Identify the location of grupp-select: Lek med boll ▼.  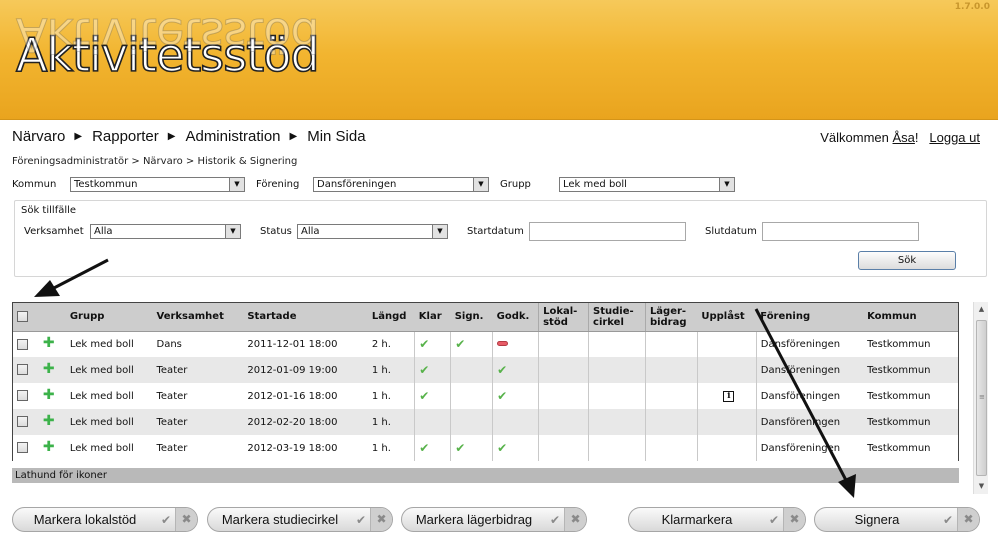
(647, 184).